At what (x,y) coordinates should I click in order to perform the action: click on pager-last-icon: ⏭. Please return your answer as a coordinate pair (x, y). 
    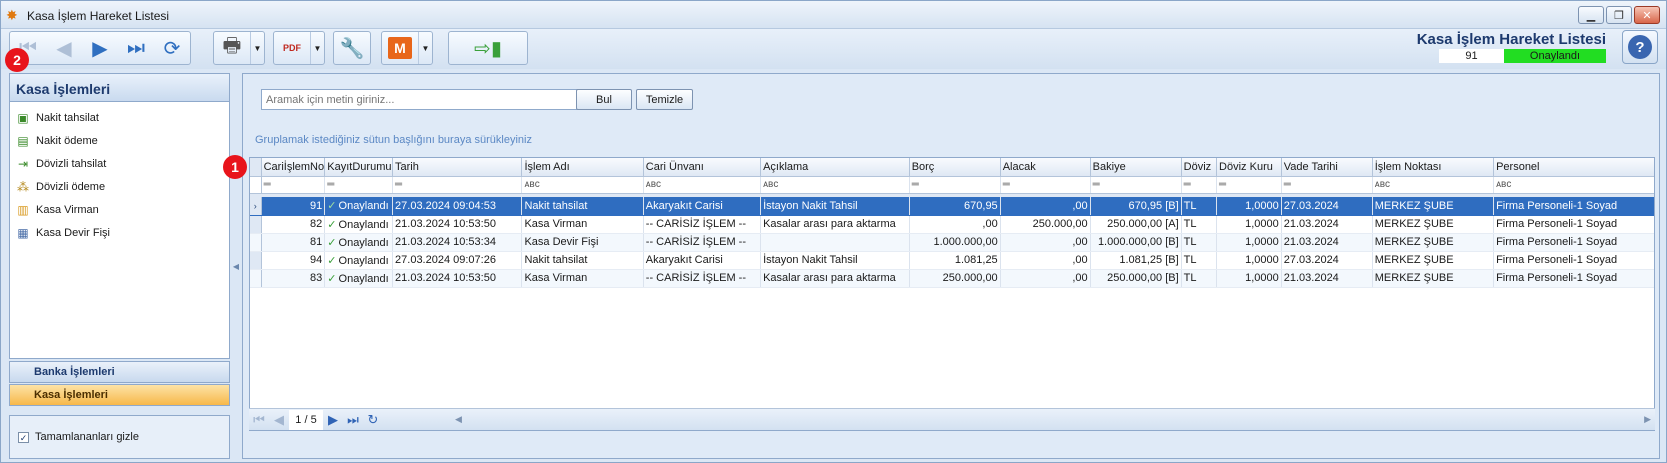
    Looking at the image, I should click on (353, 420).